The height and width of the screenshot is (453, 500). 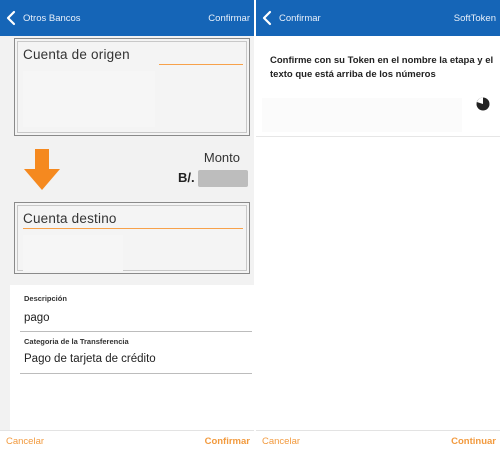 I want to click on nav-bar: Otros Bancos Confirmar, so click(x=127, y=18).